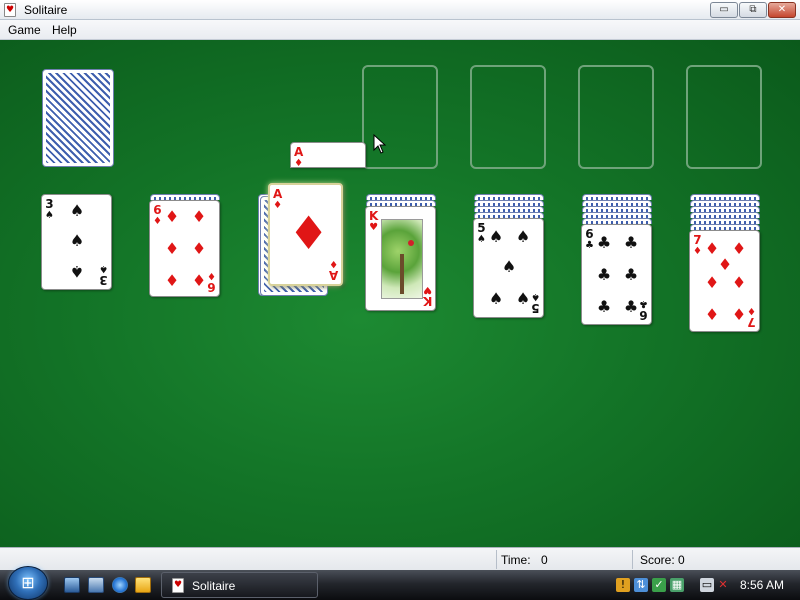  I want to click on media-player-icon, so click(143, 585).